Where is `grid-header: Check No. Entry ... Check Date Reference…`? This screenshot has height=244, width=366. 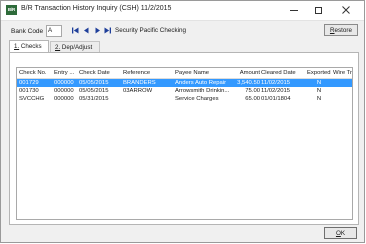
grid-header: Check No. Entry ... Check Date Reference… is located at coordinates (184, 73).